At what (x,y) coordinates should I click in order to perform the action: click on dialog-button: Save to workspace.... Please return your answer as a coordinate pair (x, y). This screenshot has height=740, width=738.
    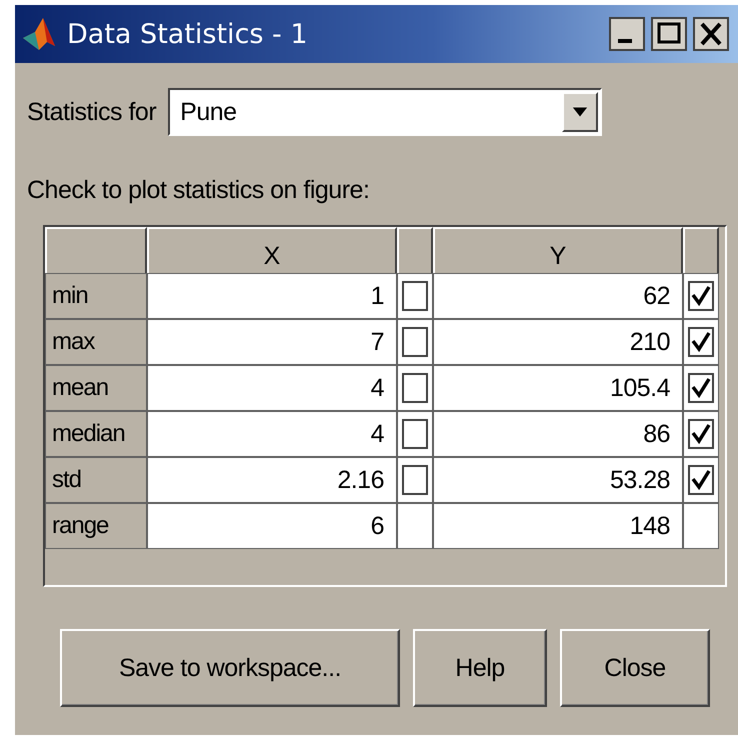
    Looking at the image, I should click on (230, 668).